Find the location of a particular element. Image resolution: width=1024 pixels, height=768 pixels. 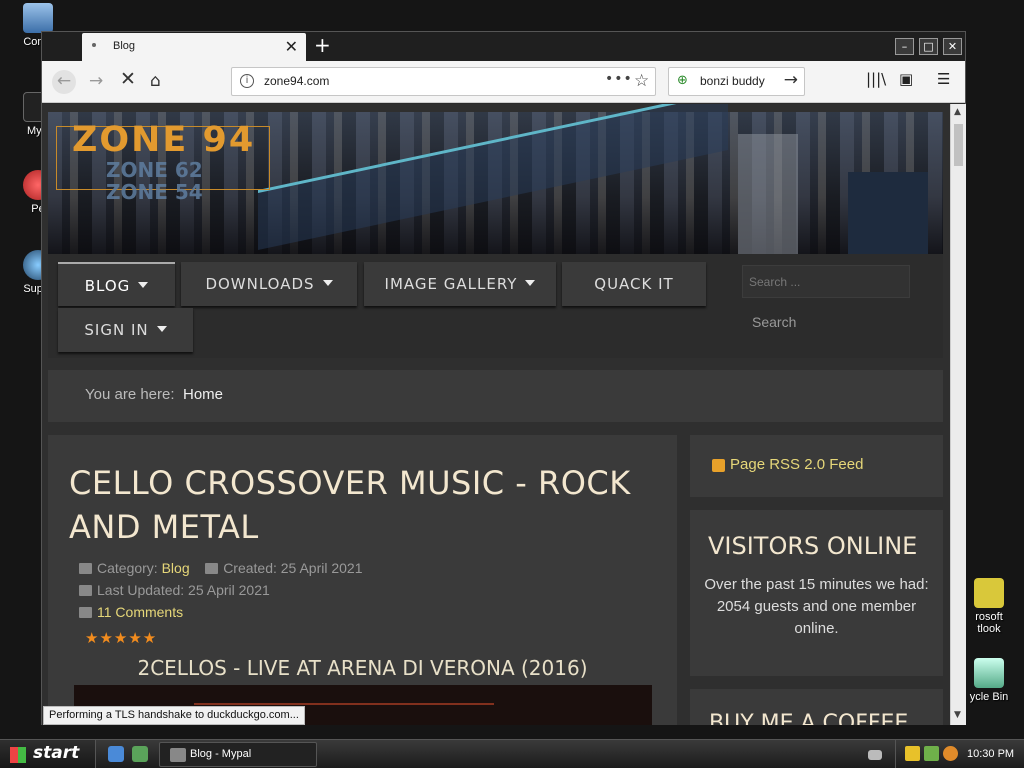

taskbar: start Blog - Mypal 10:30 PM is located at coordinates (512, 753).